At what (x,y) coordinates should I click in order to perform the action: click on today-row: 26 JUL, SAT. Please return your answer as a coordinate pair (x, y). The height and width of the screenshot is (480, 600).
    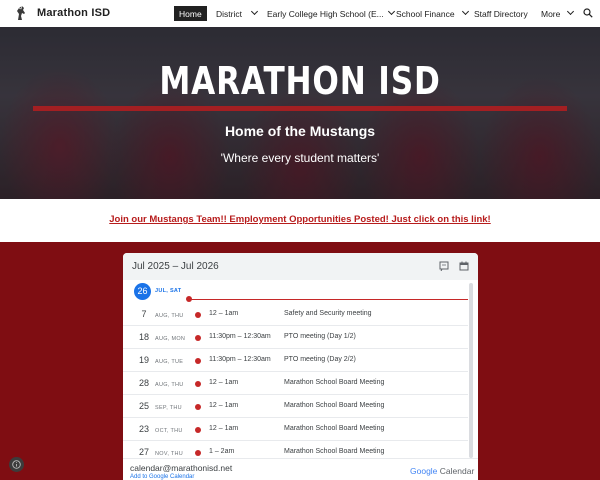
    Looking at the image, I should click on (295, 292).